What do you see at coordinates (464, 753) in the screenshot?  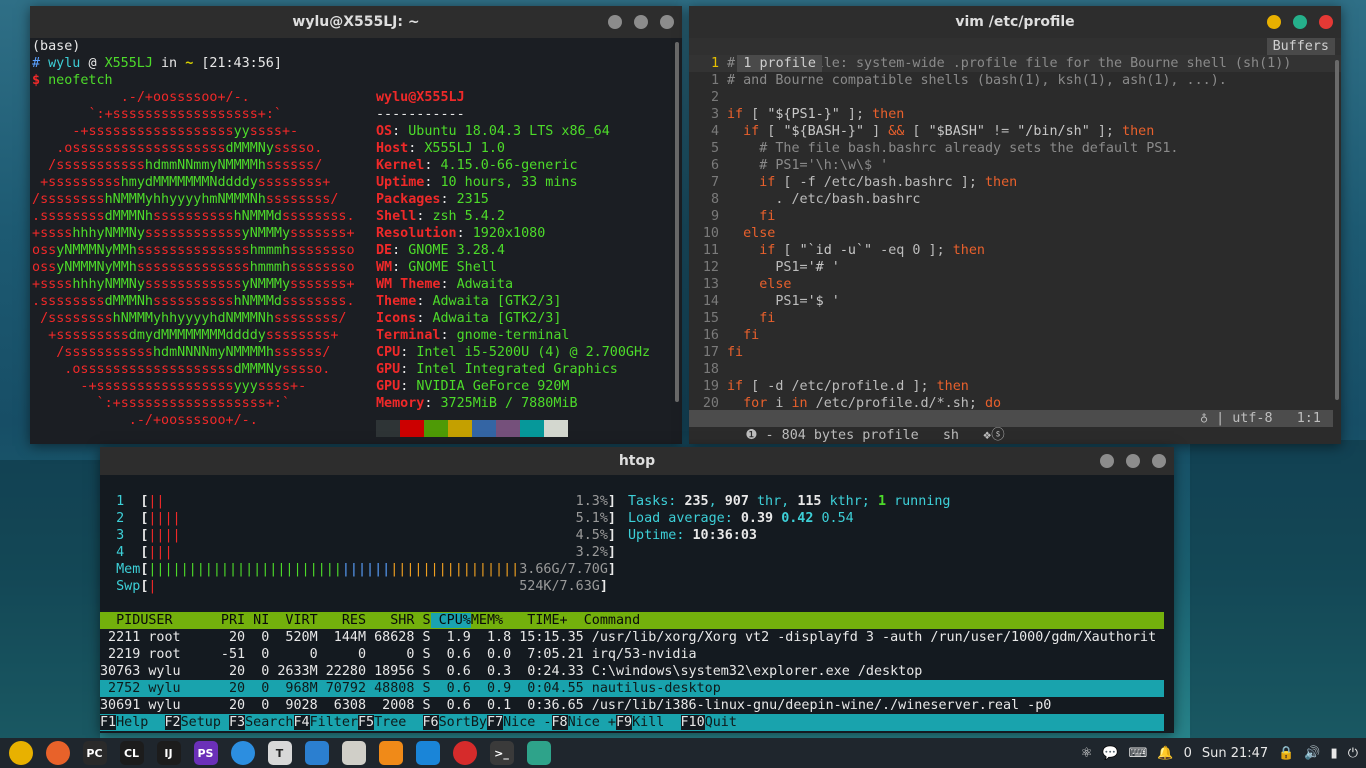 I see `netease-music-icon` at bounding box center [464, 753].